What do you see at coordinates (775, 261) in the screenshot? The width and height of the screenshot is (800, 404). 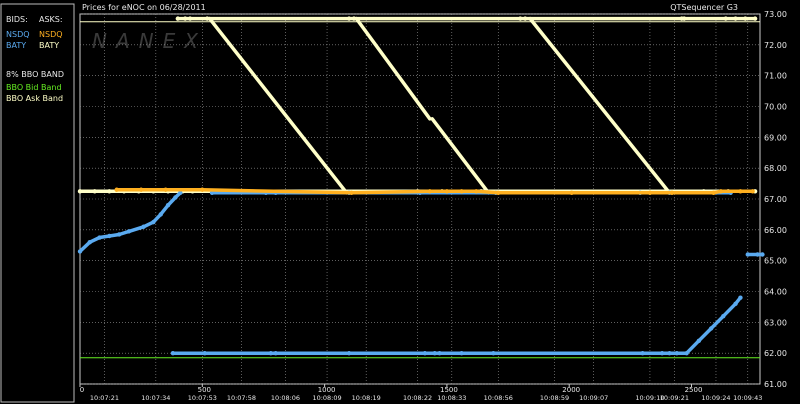 I see `y-tick-label: 65.00` at bounding box center [775, 261].